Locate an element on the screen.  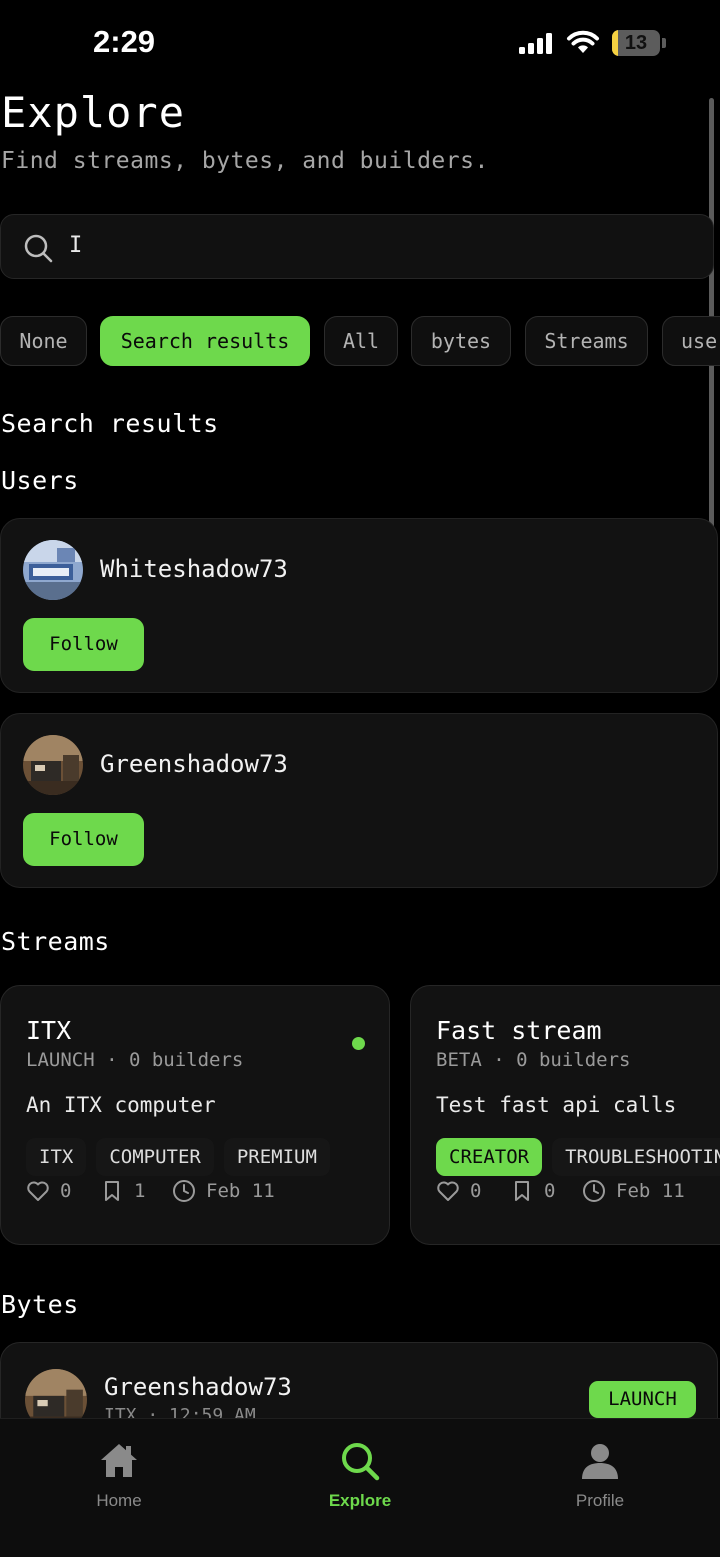
stream-description: Test fast api calls is located at coordinates (556, 1105).